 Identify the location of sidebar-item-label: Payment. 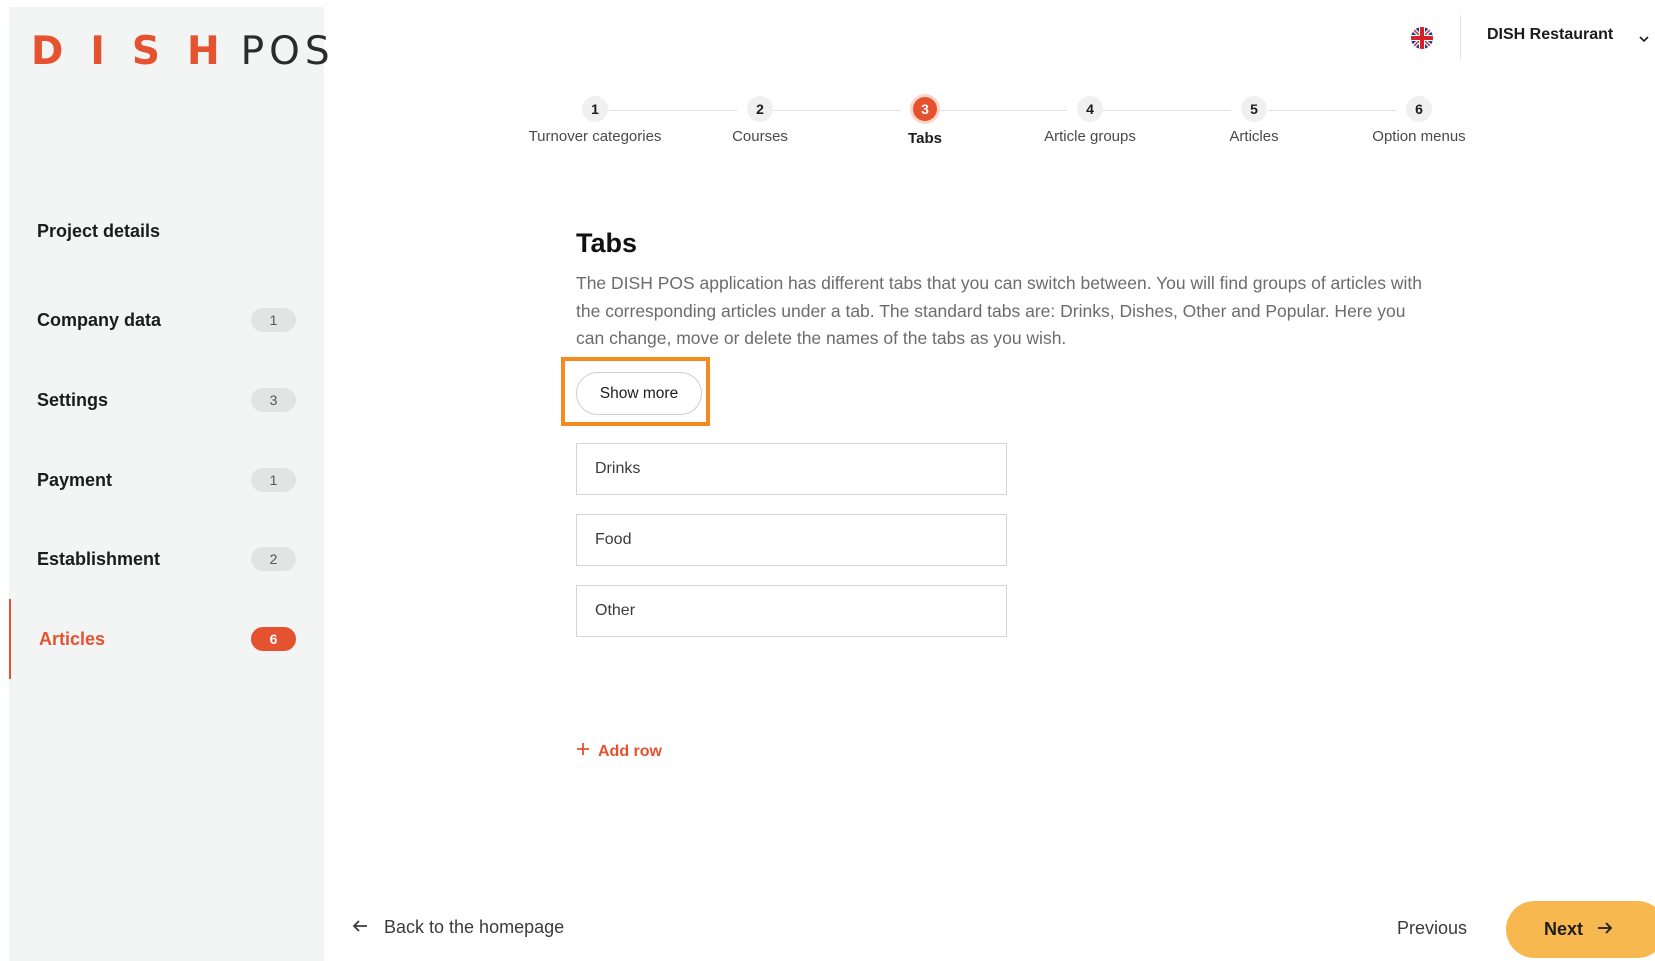
(75, 479).